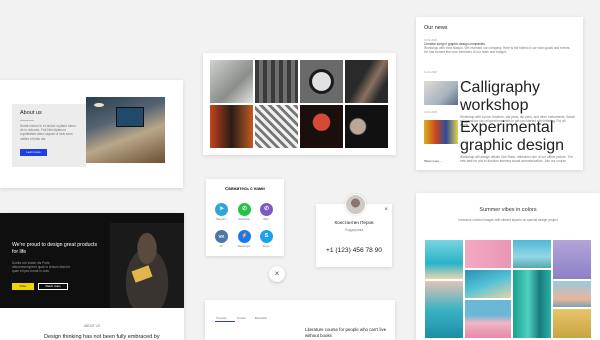 The image size is (600, 340). What do you see at coordinates (23, 286) in the screenshot?
I see `order-button: Order` at bounding box center [23, 286].